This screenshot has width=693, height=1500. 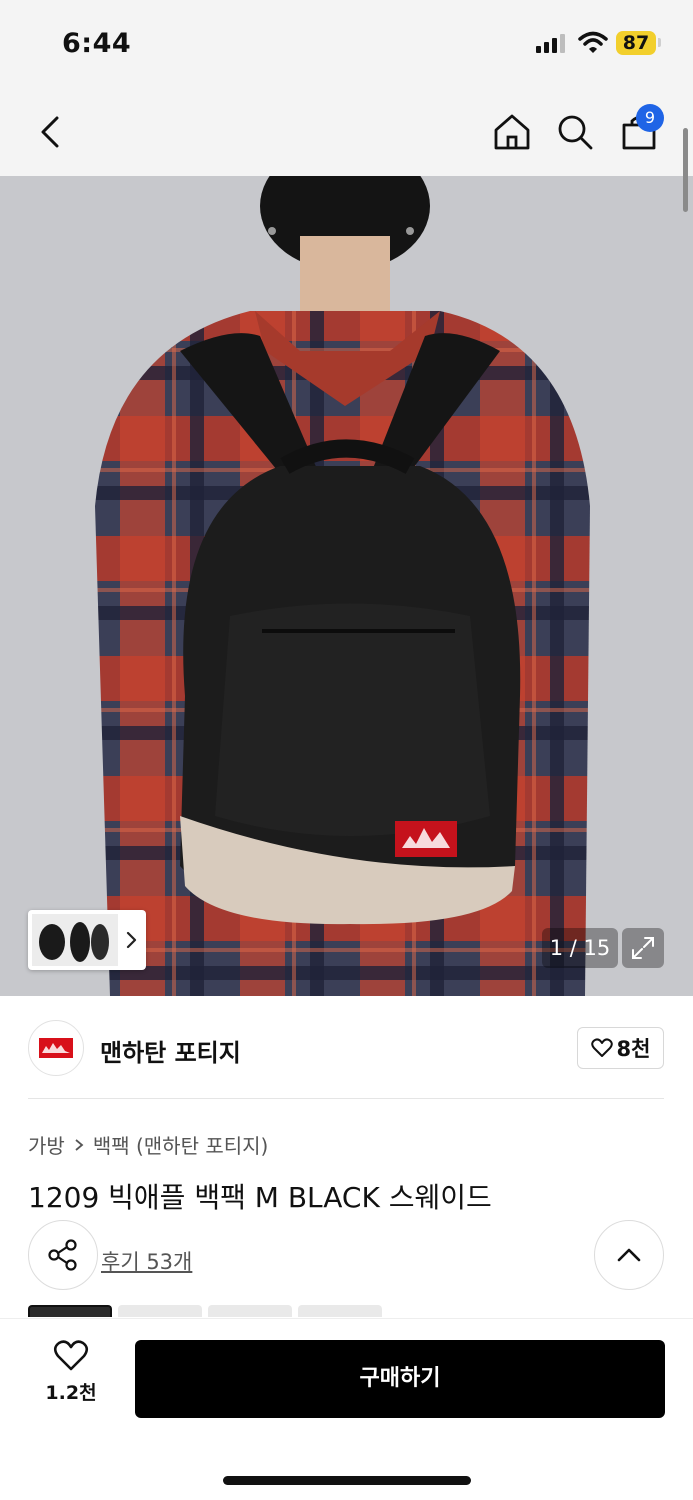 What do you see at coordinates (205, 1311) in the screenshot?
I see `color-swatches` at bounding box center [205, 1311].